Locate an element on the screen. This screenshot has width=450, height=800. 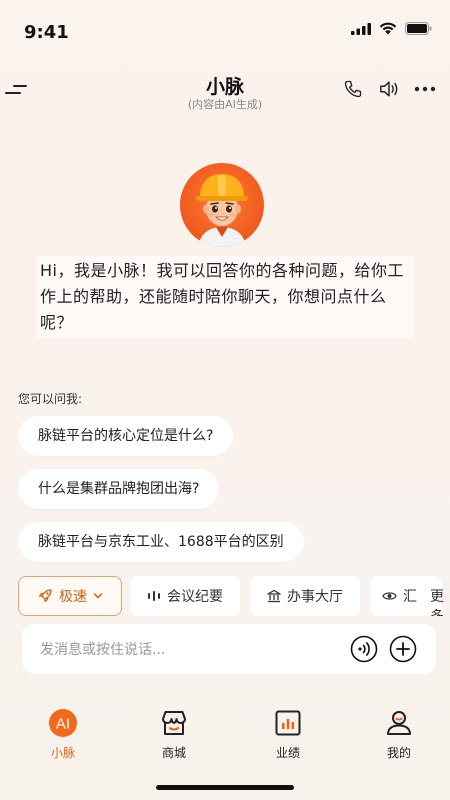
tab-performance: 业绩 is located at coordinates (288, 730).